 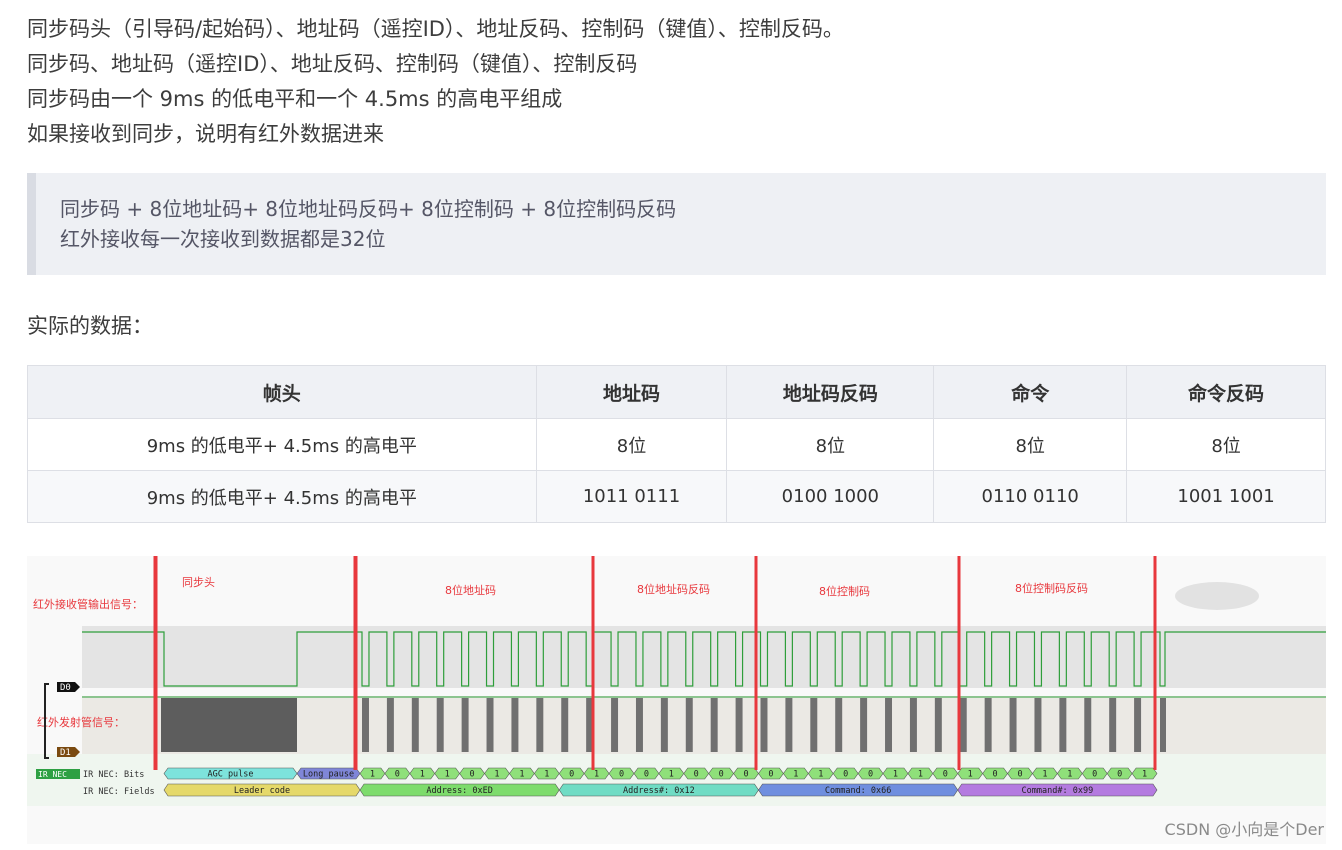 I want to click on bits-row-label: IR NEC: Bits, so click(x=113, y=775).